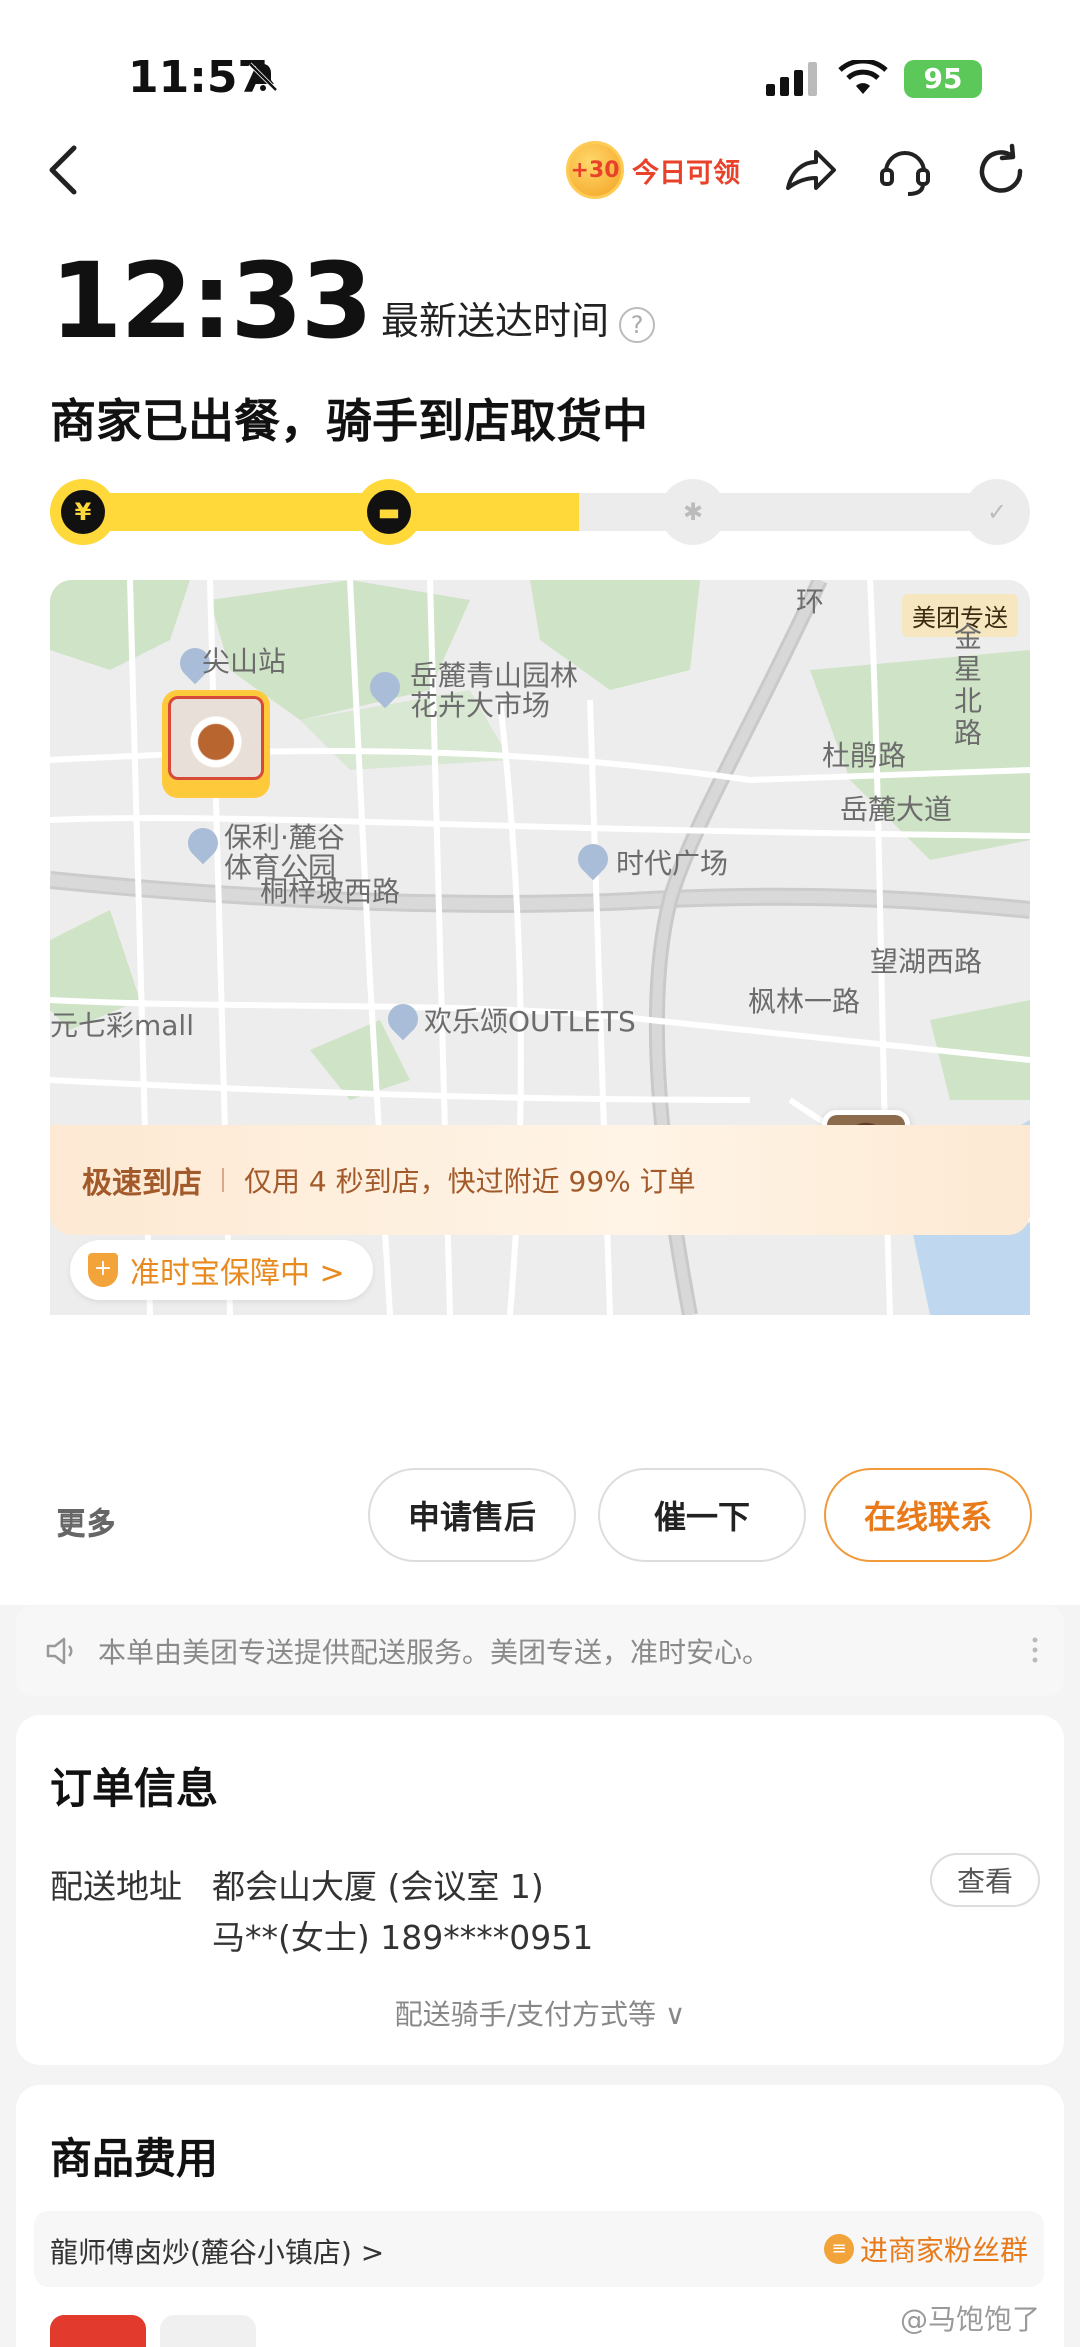 The width and height of the screenshot is (1080, 2347). I want to click on address-label: 配送地址, so click(116, 1886).